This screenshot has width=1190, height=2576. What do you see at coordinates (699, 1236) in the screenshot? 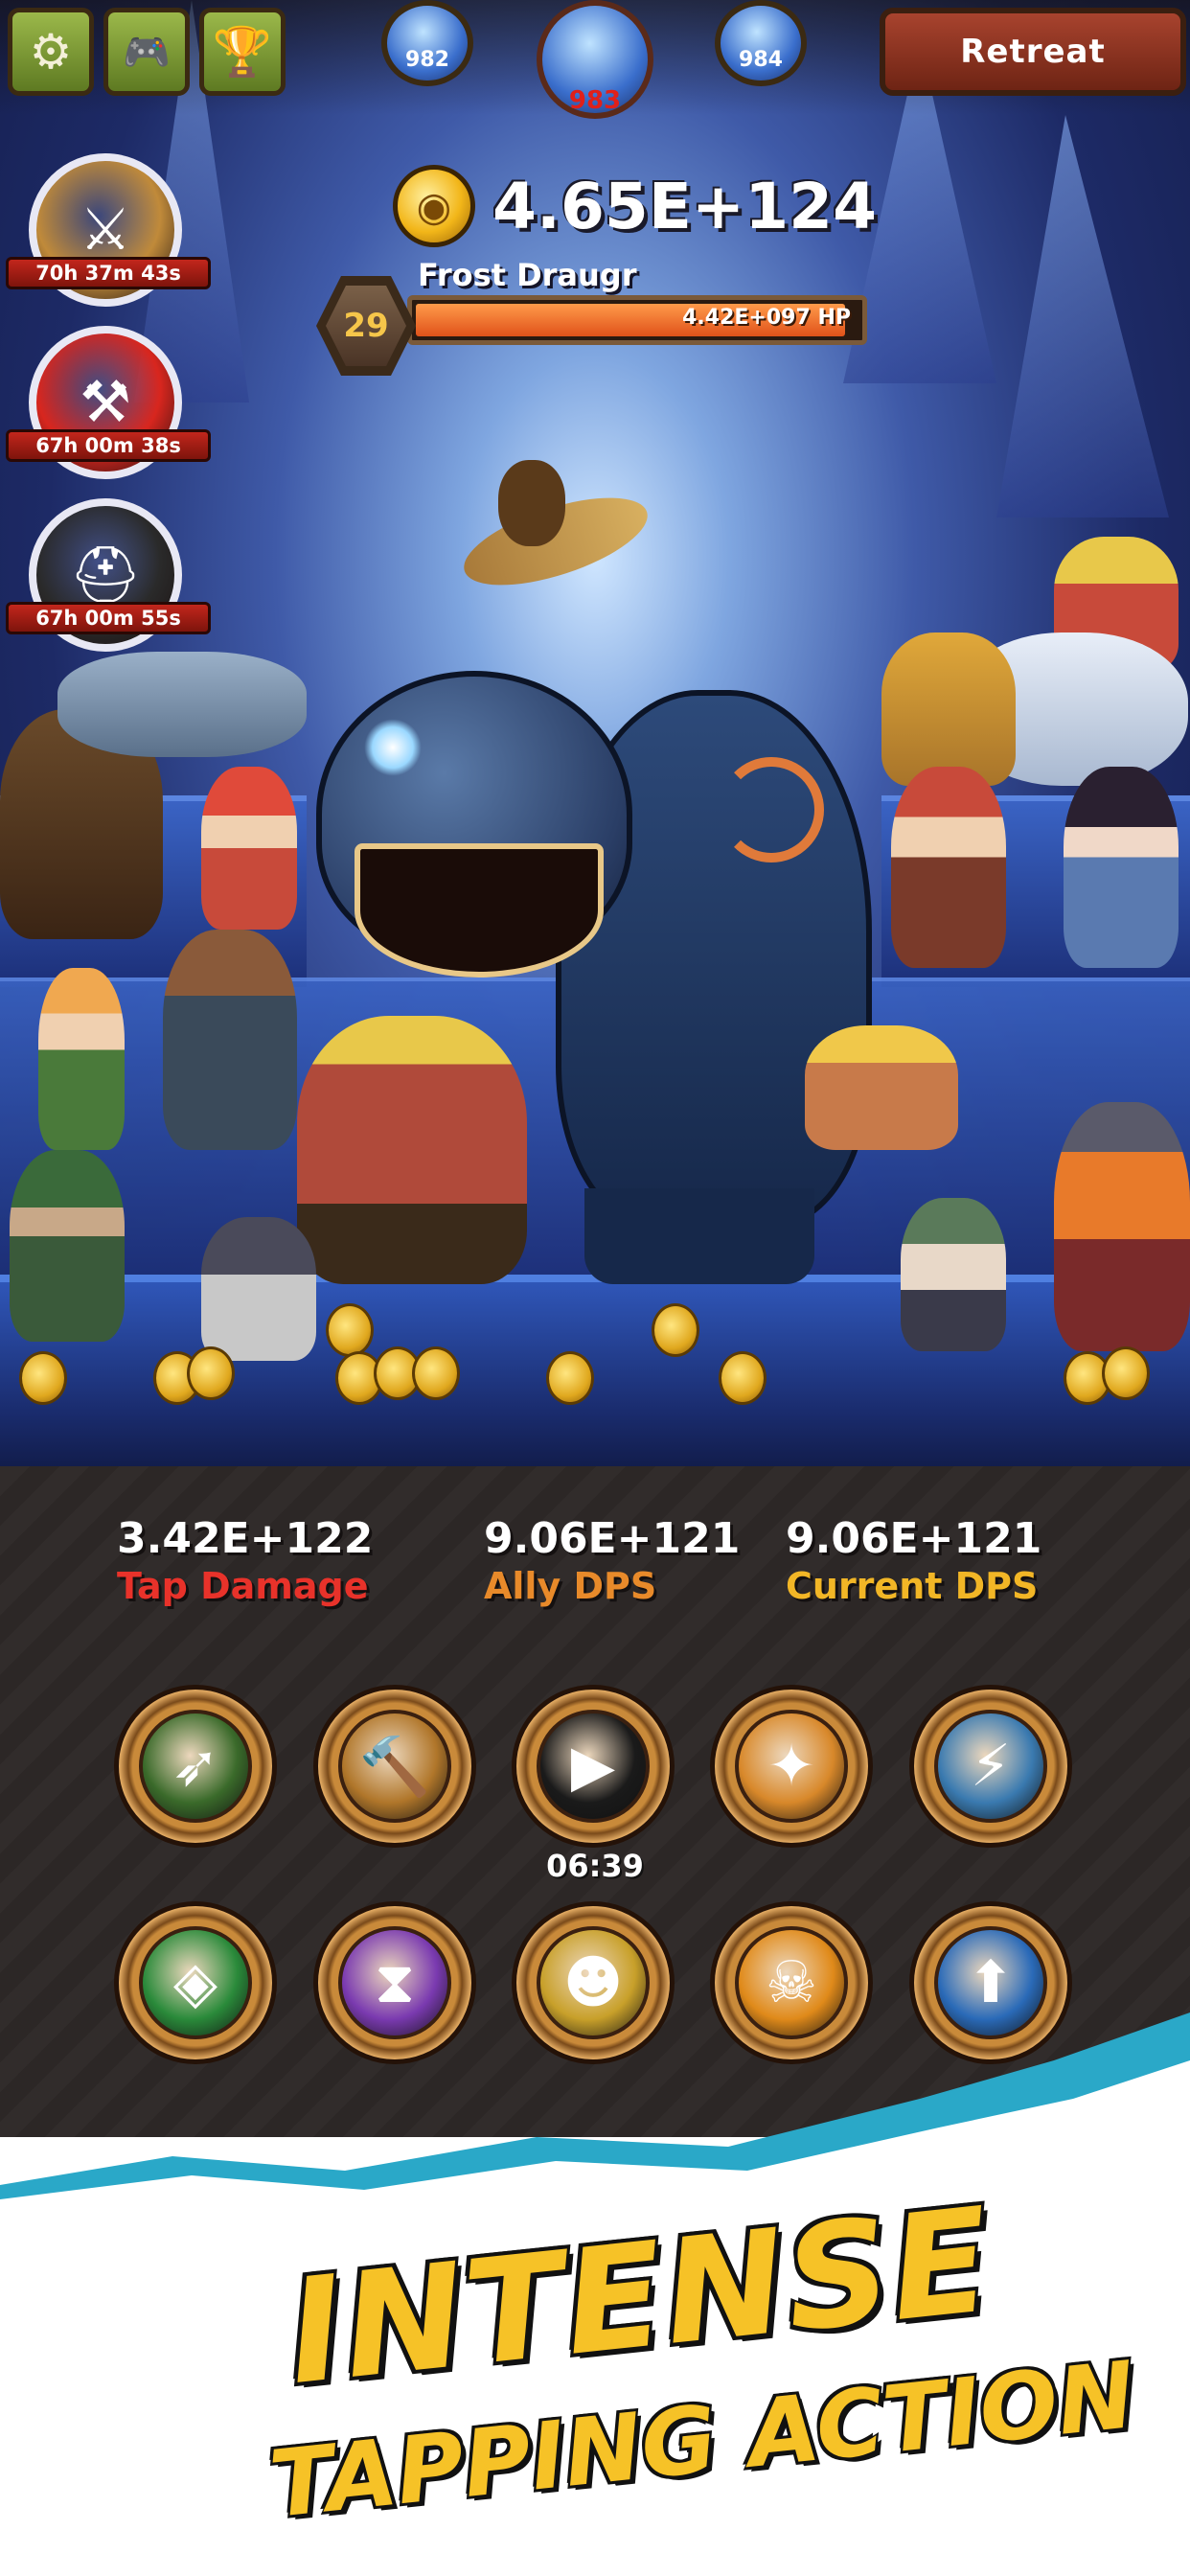
I see `boss-legs` at bounding box center [699, 1236].